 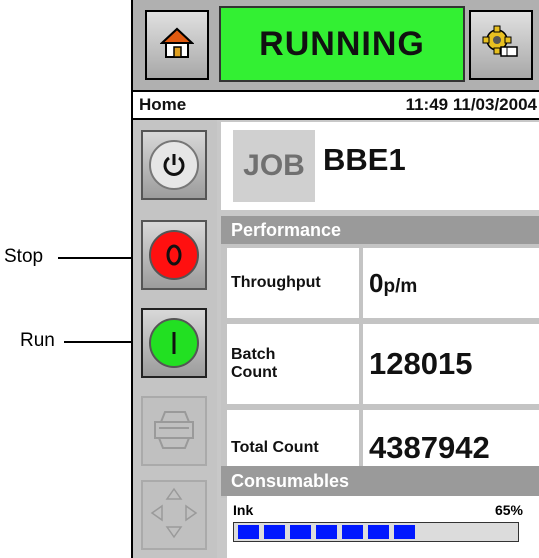 I want to click on date-time: 11:49 11/03/2004, so click(x=471, y=104).